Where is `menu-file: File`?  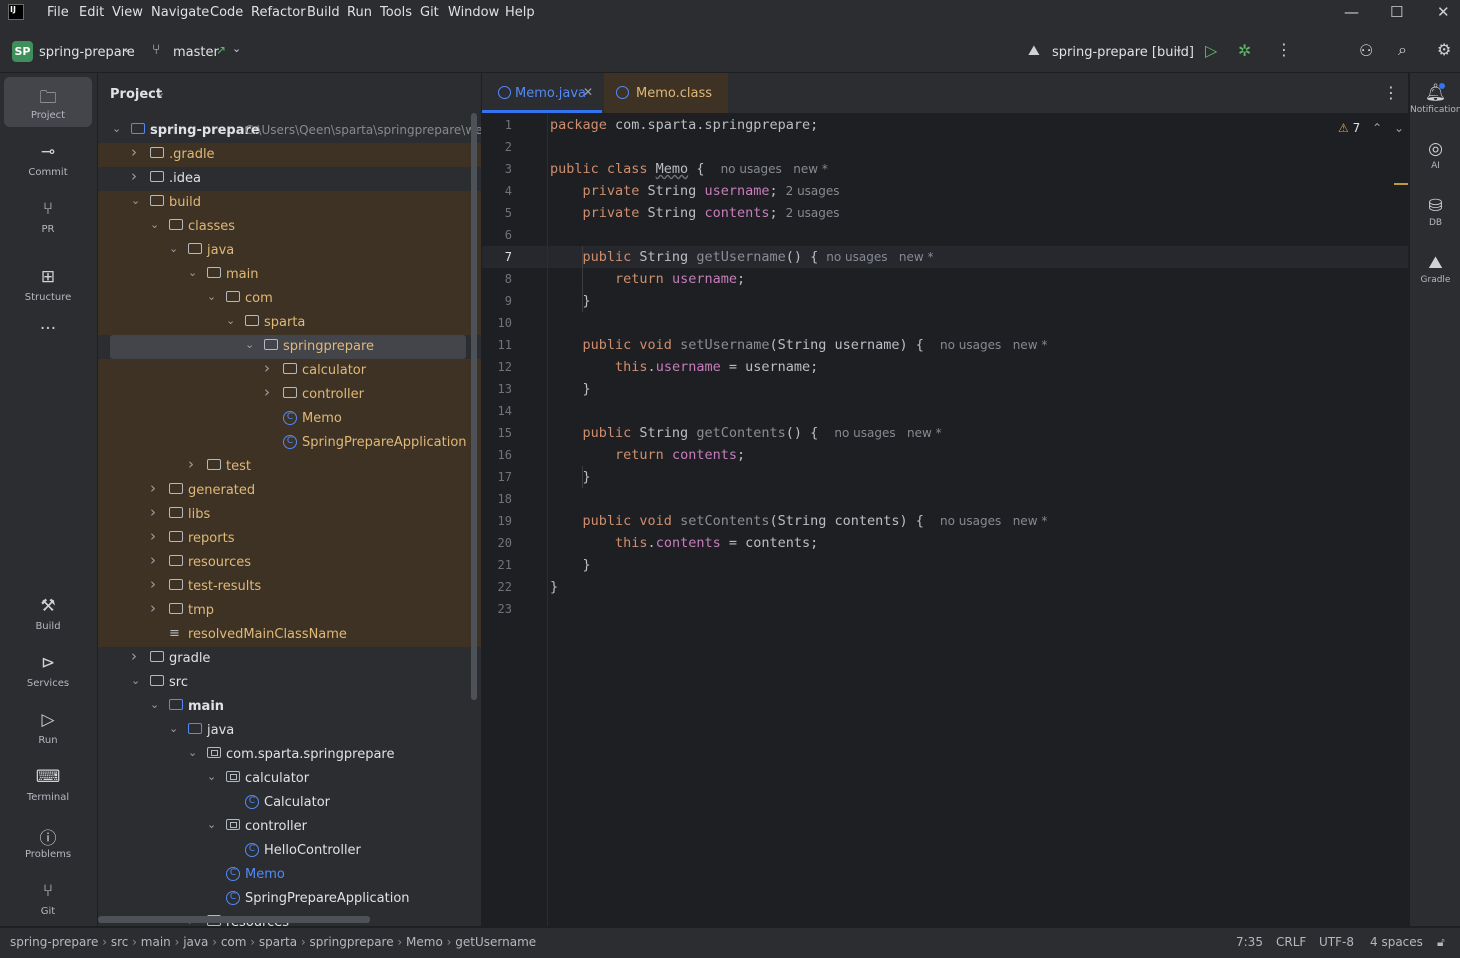 menu-file: File is located at coordinates (58, 12).